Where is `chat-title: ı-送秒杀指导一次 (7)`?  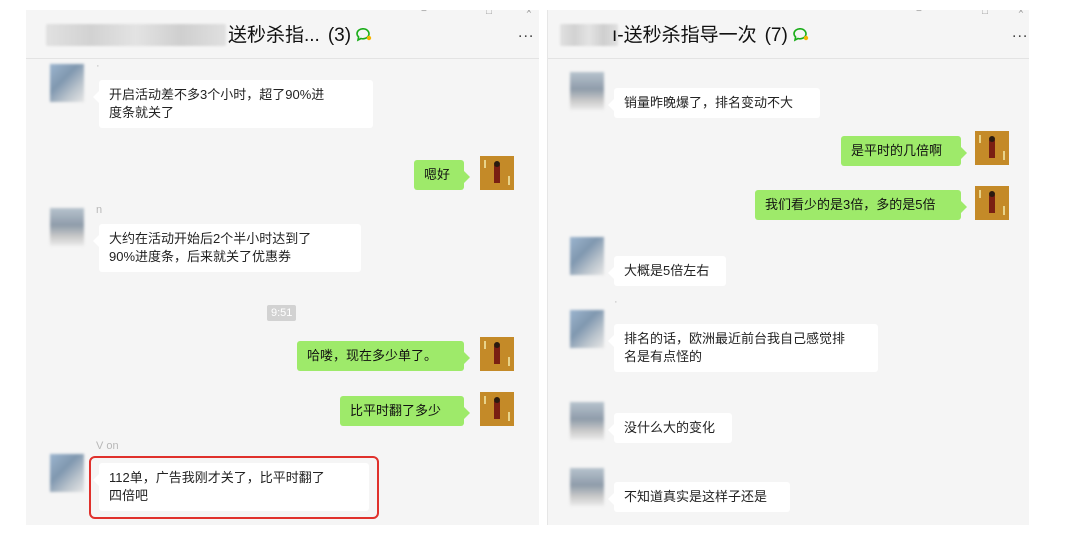
chat-title: ı-送秒杀指导一次 (7) is located at coordinates (711, 33).